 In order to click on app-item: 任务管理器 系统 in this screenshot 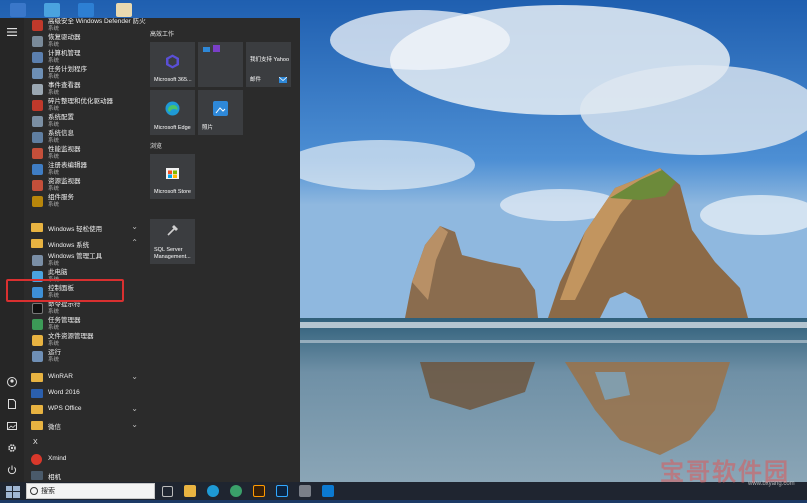, I will do `click(84, 324)`.